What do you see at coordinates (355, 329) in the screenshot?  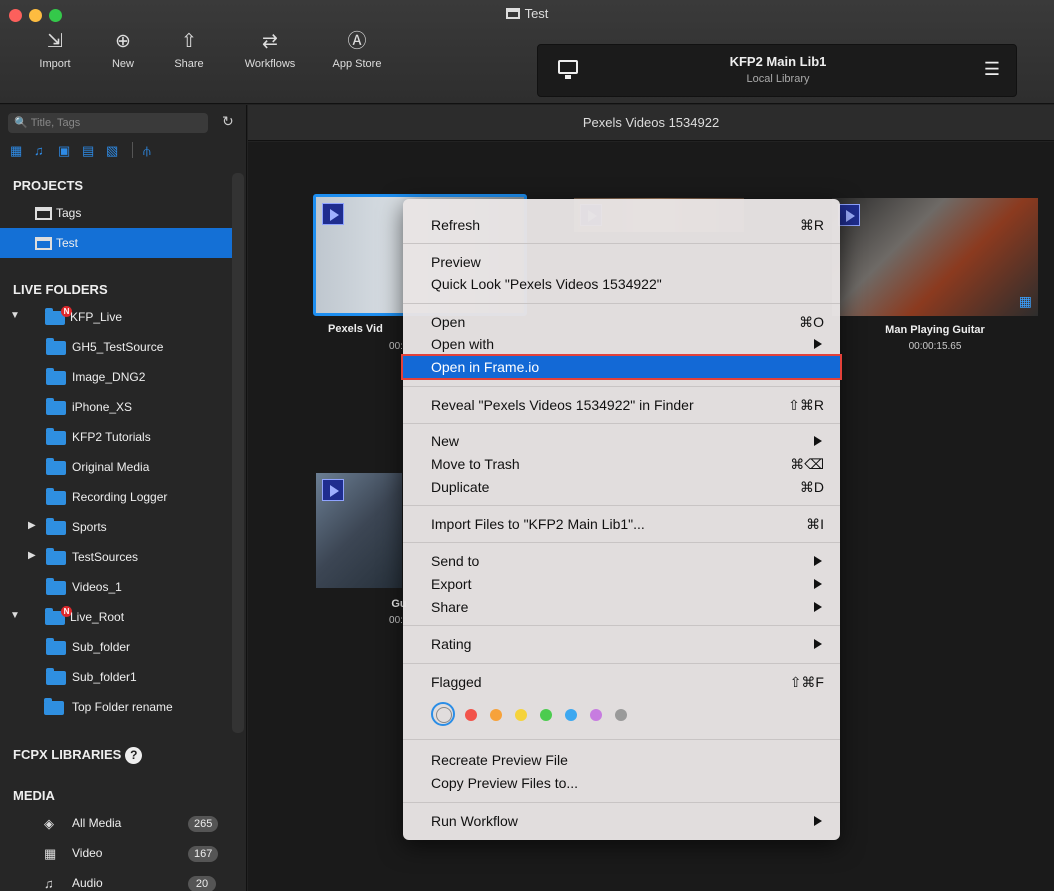 I see `clip-title: Pexels Vid` at bounding box center [355, 329].